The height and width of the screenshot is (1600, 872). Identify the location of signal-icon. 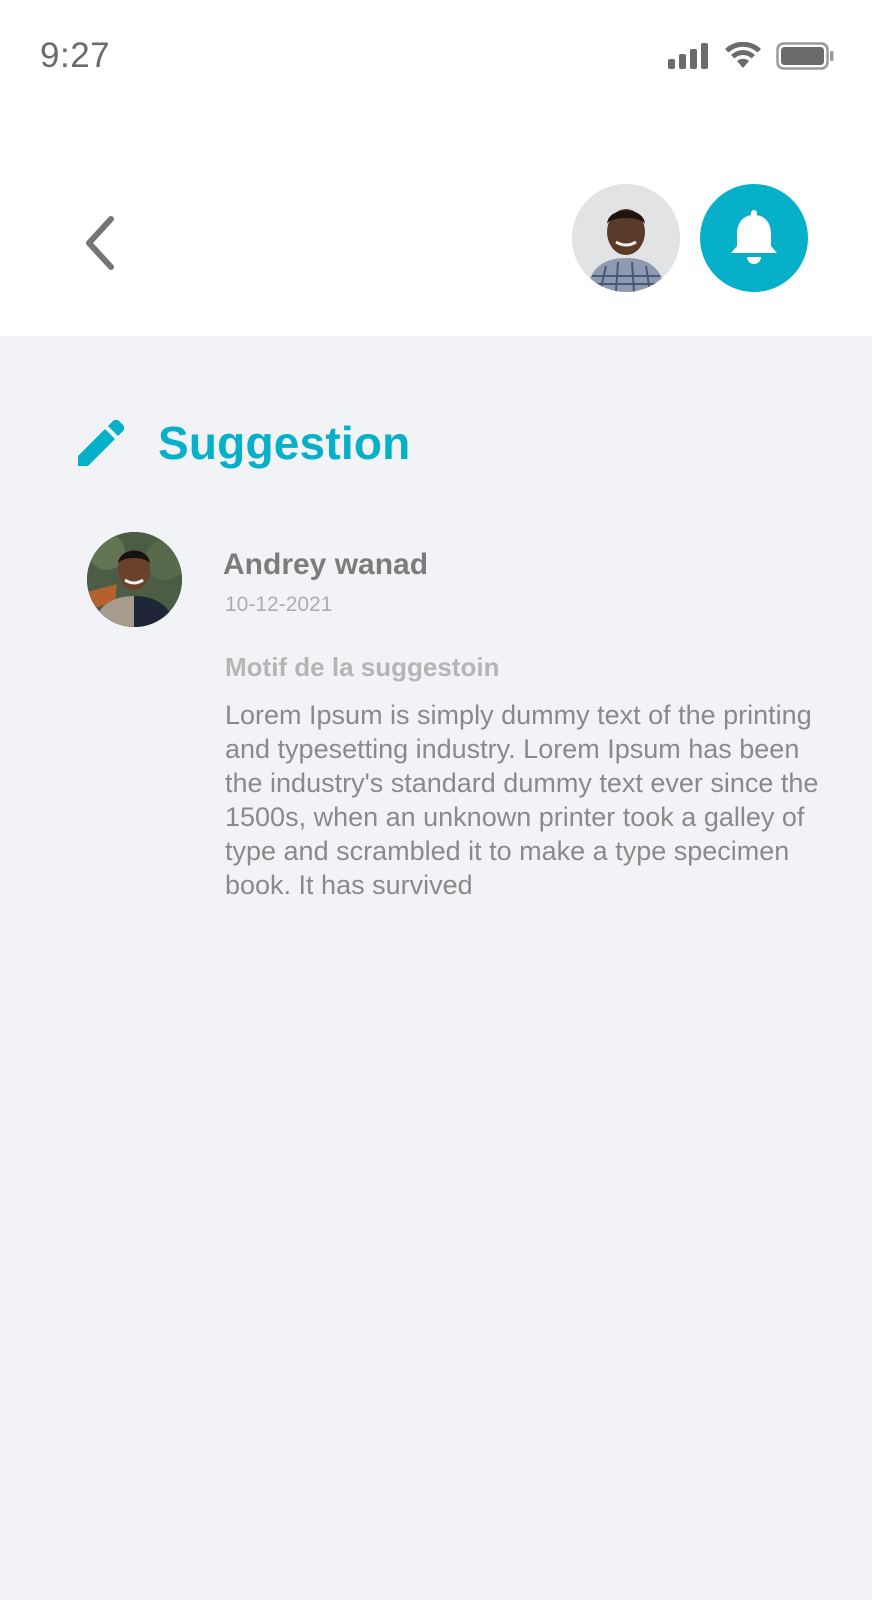
(688, 56).